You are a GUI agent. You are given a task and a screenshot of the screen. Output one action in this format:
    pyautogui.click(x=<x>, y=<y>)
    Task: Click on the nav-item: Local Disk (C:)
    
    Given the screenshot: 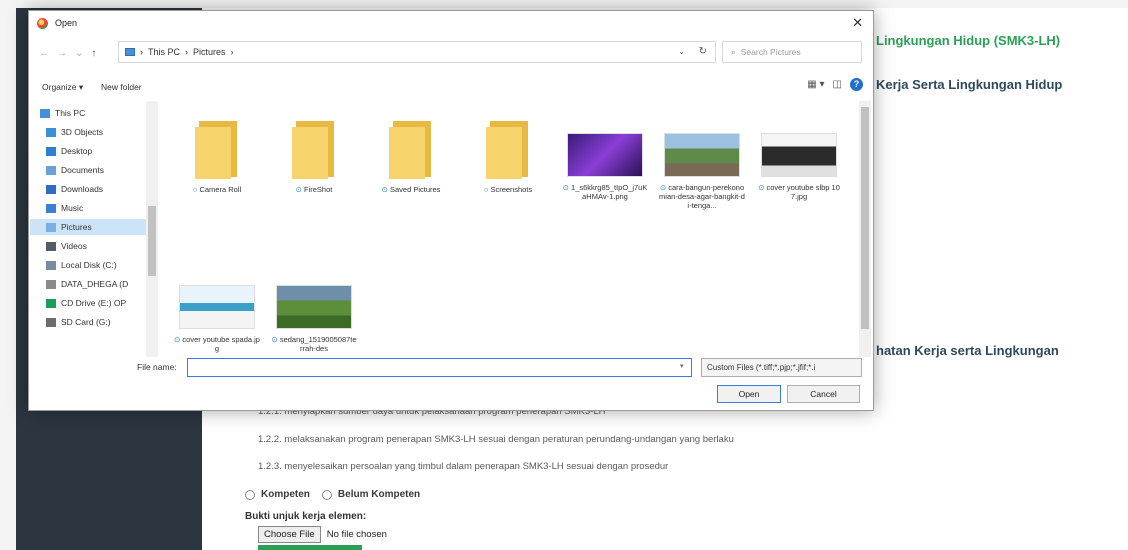 What is the action you would take?
    pyautogui.click(x=89, y=265)
    